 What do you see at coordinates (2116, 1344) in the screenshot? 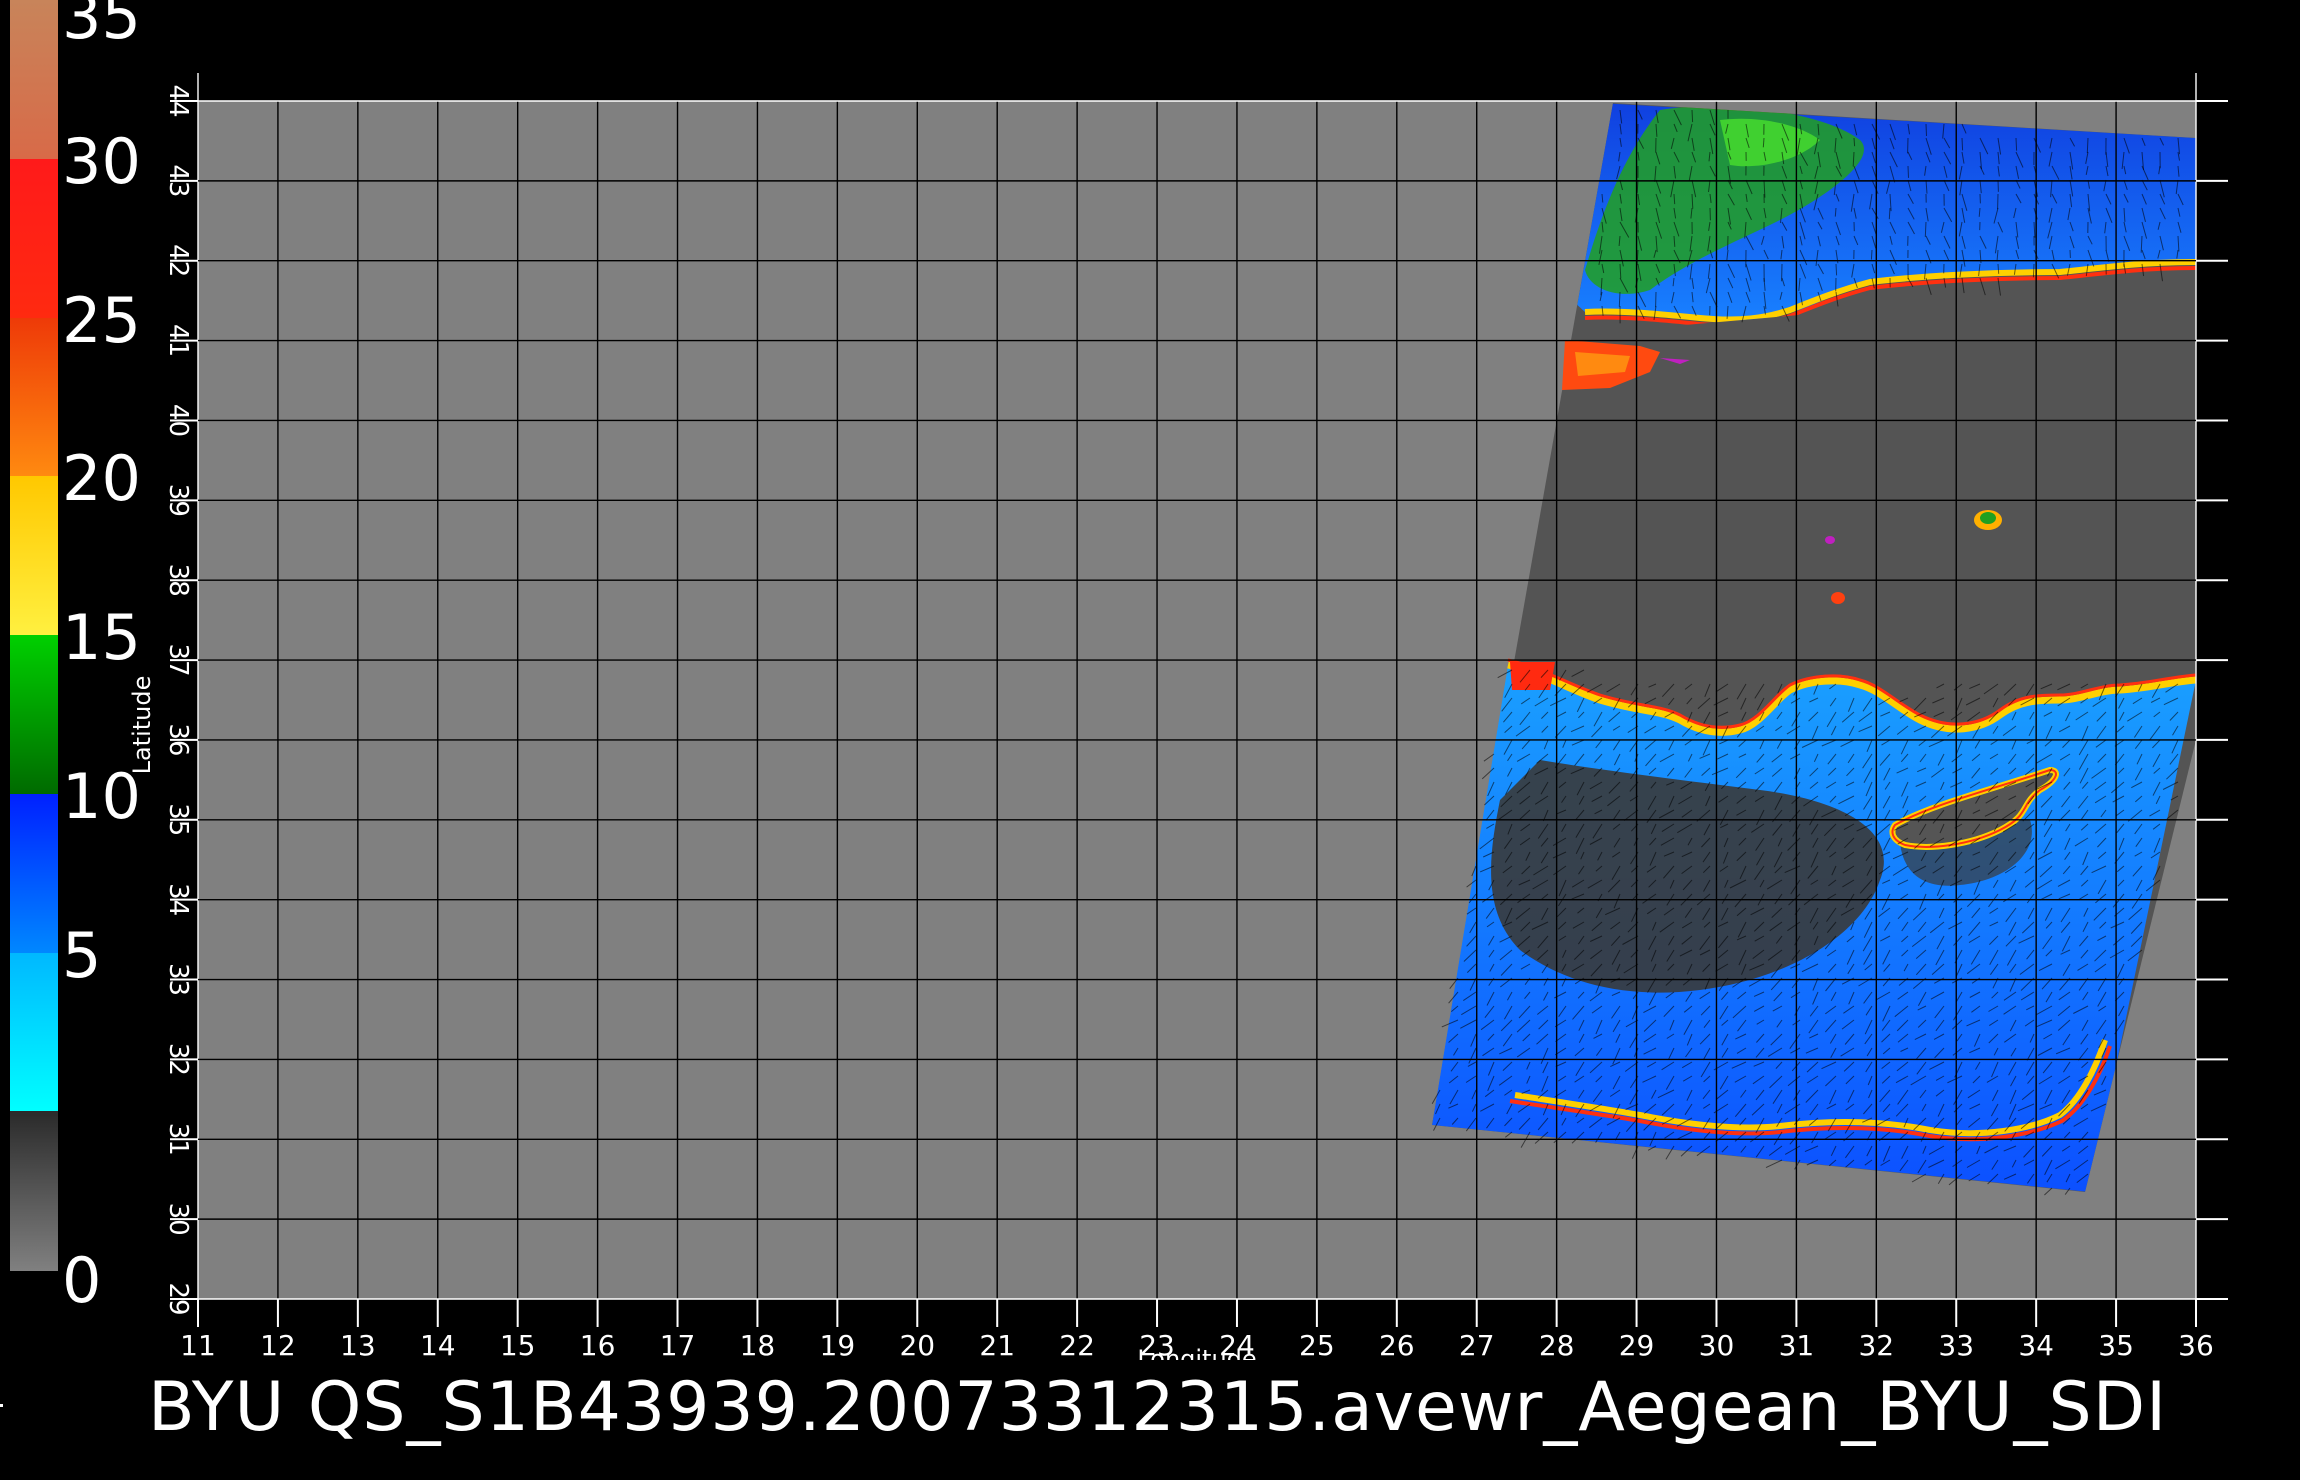
I see `longitude-tick-label: 35` at bounding box center [2116, 1344].